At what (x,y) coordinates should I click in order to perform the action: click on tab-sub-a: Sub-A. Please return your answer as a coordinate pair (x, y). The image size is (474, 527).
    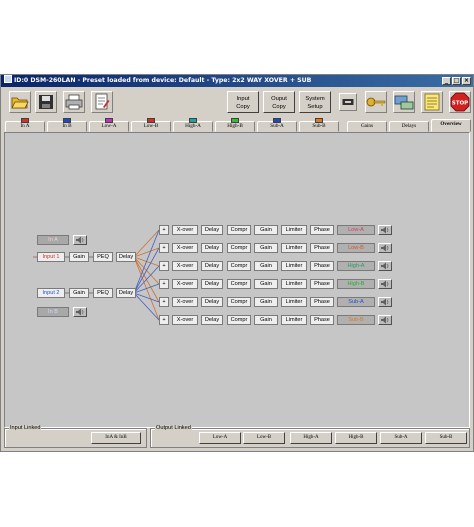
    Looking at the image, I should click on (277, 125).